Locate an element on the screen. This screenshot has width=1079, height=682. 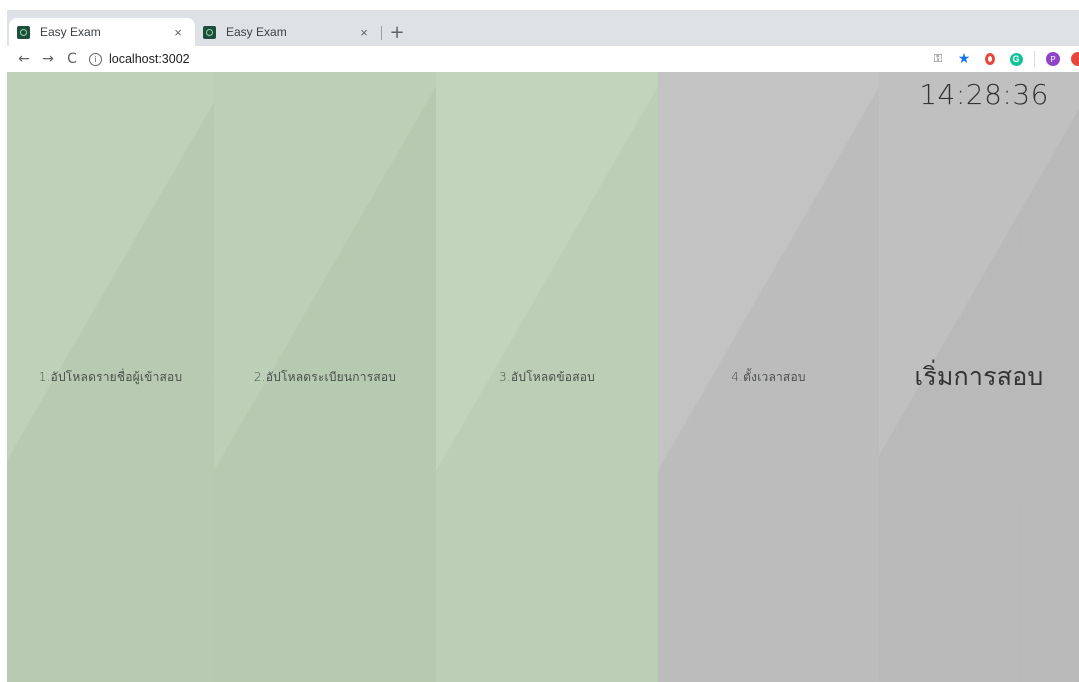
site-info-icon: i is located at coordinates (95, 59).